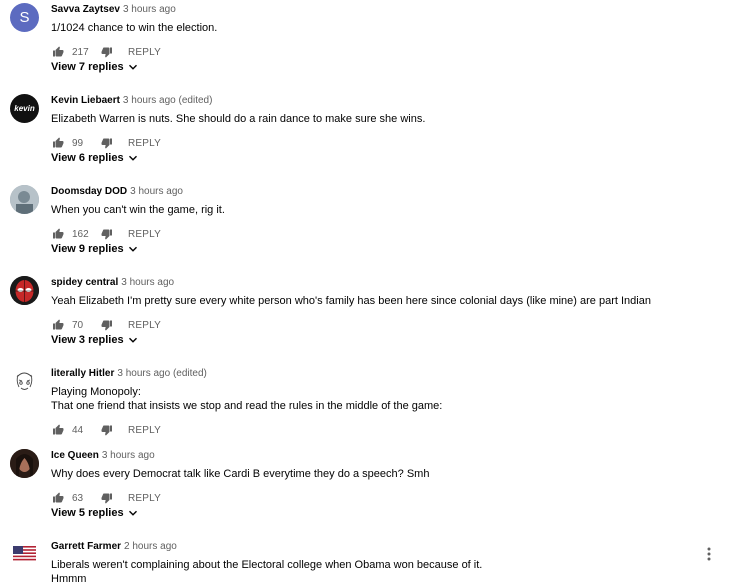 This screenshot has width=735, height=586. I want to click on view-replies-button: View 3 replies, so click(94, 340).